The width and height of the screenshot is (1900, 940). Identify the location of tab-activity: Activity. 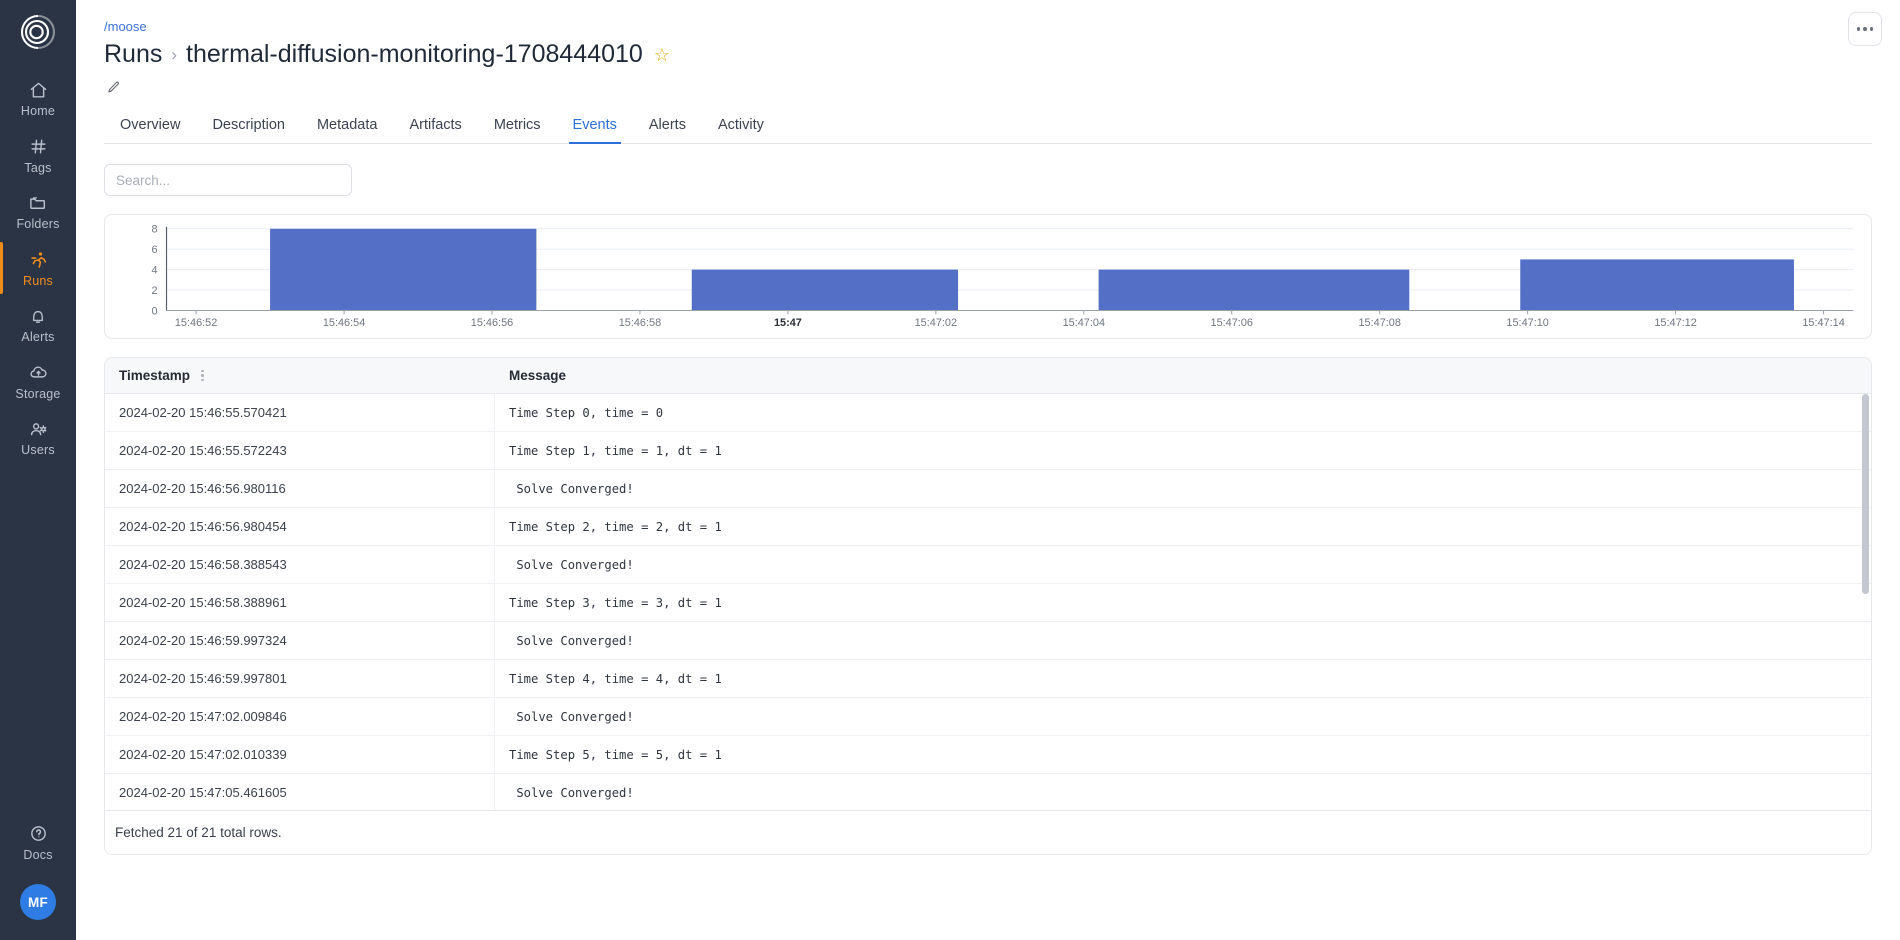
(741, 126).